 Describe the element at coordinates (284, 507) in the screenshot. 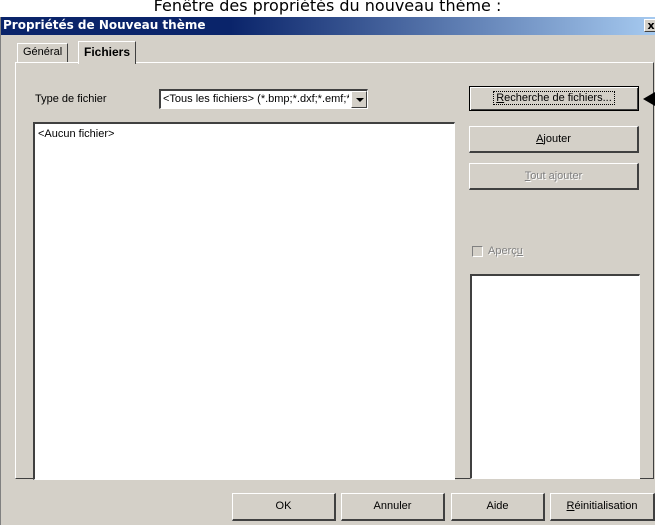

I see `ok-button: OK` at that location.